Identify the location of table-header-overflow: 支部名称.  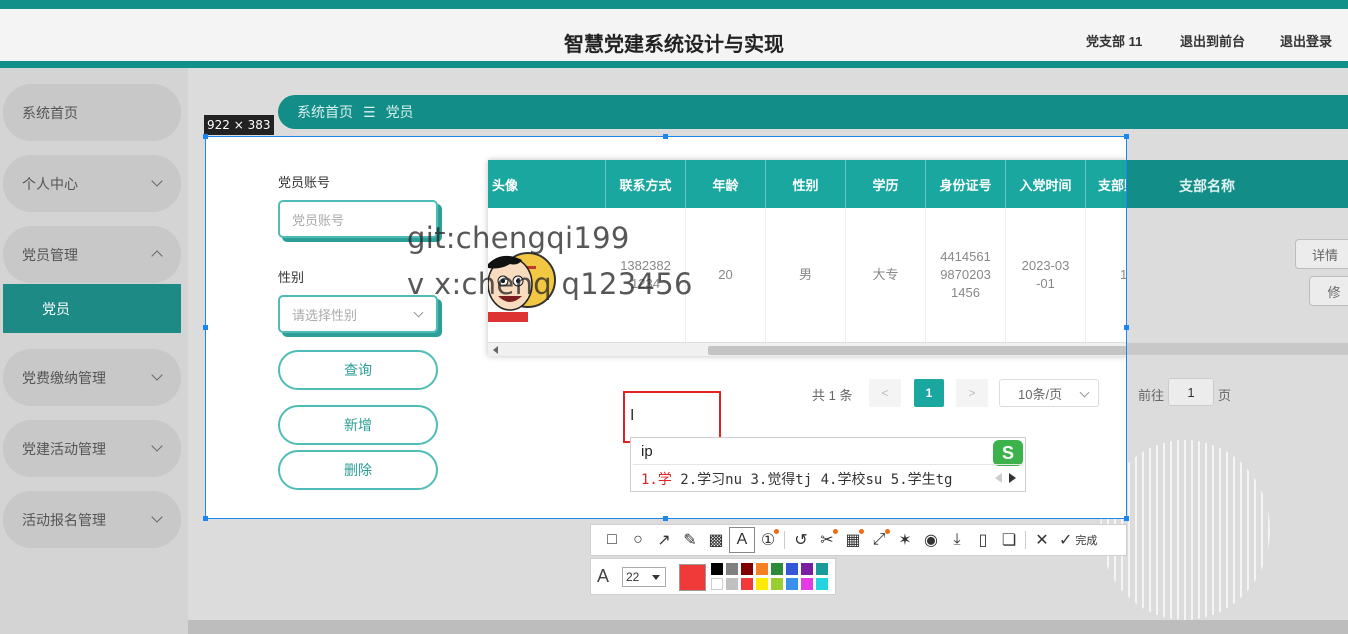
(1236, 184).